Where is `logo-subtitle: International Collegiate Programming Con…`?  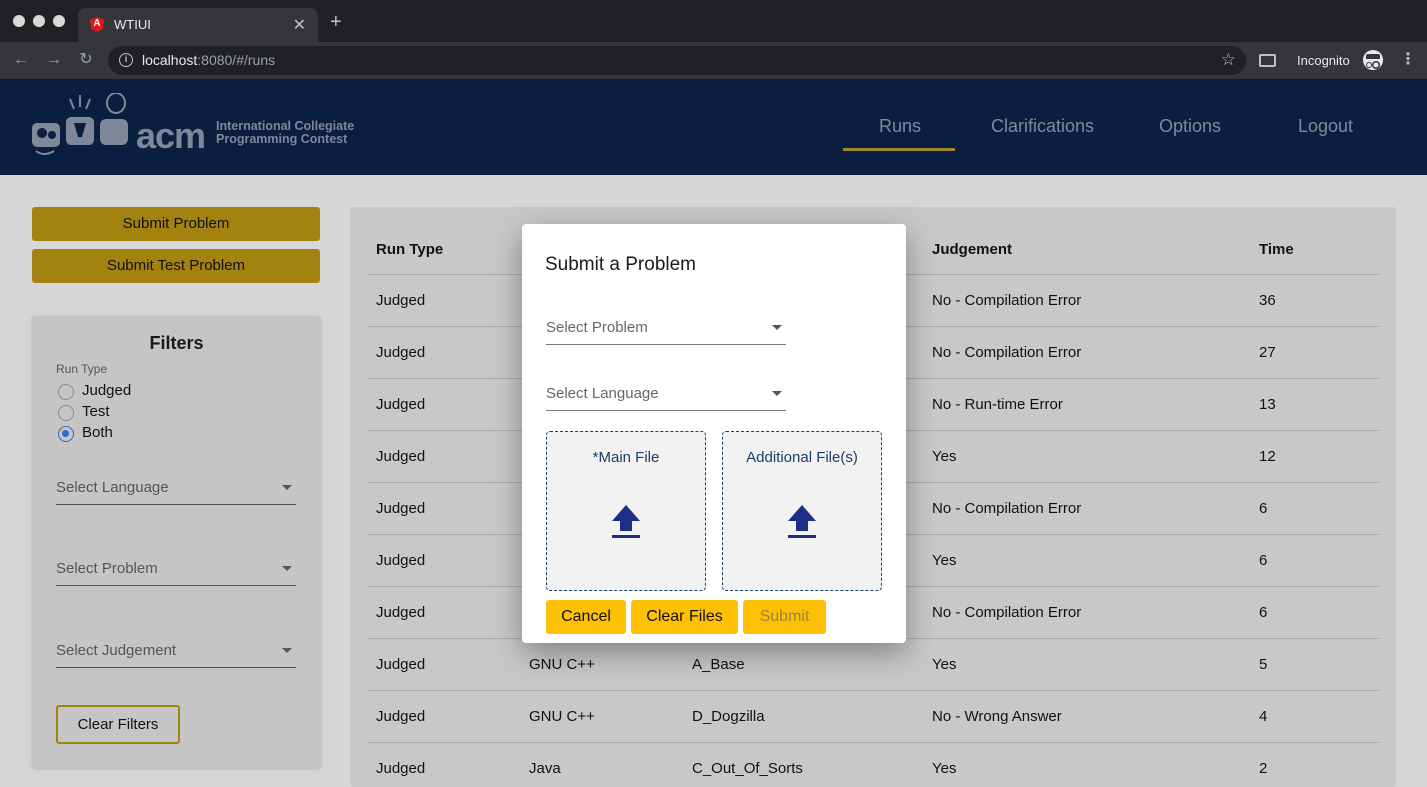
logo-subtitle: International Collegiate Programming Con… is located at coordinates (285, 132).